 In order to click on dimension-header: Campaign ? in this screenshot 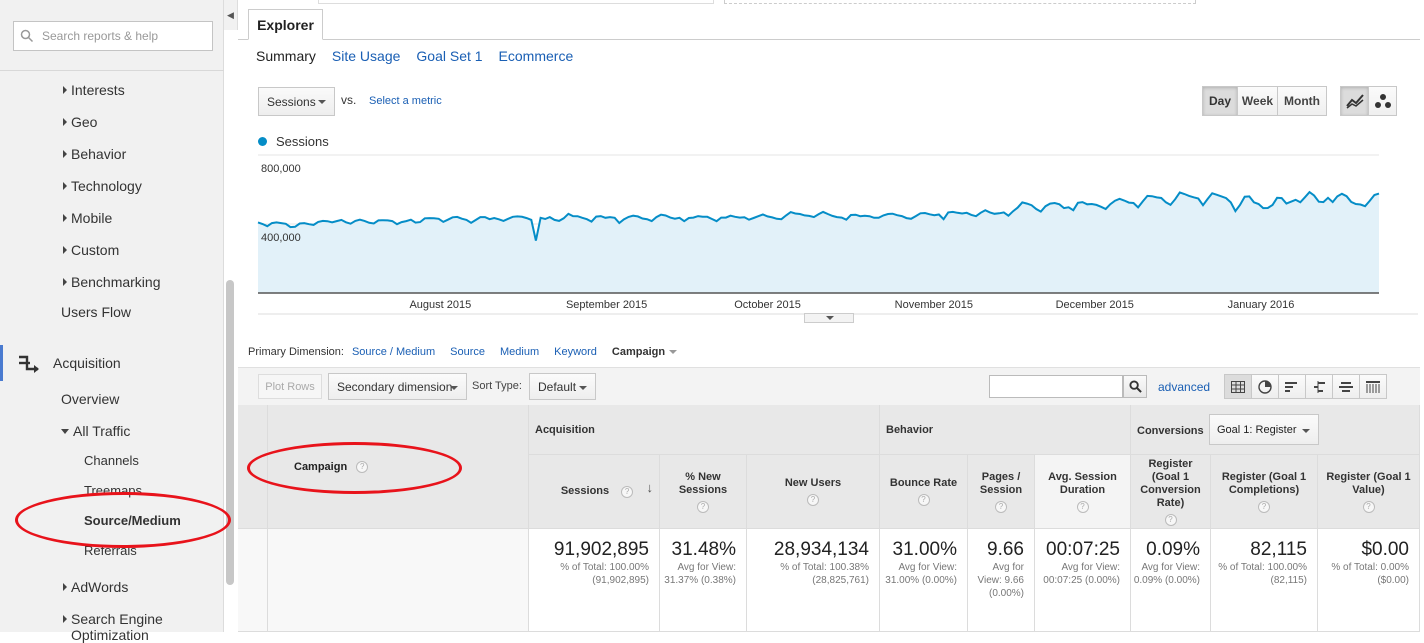, I will do `click(398, 467)`.